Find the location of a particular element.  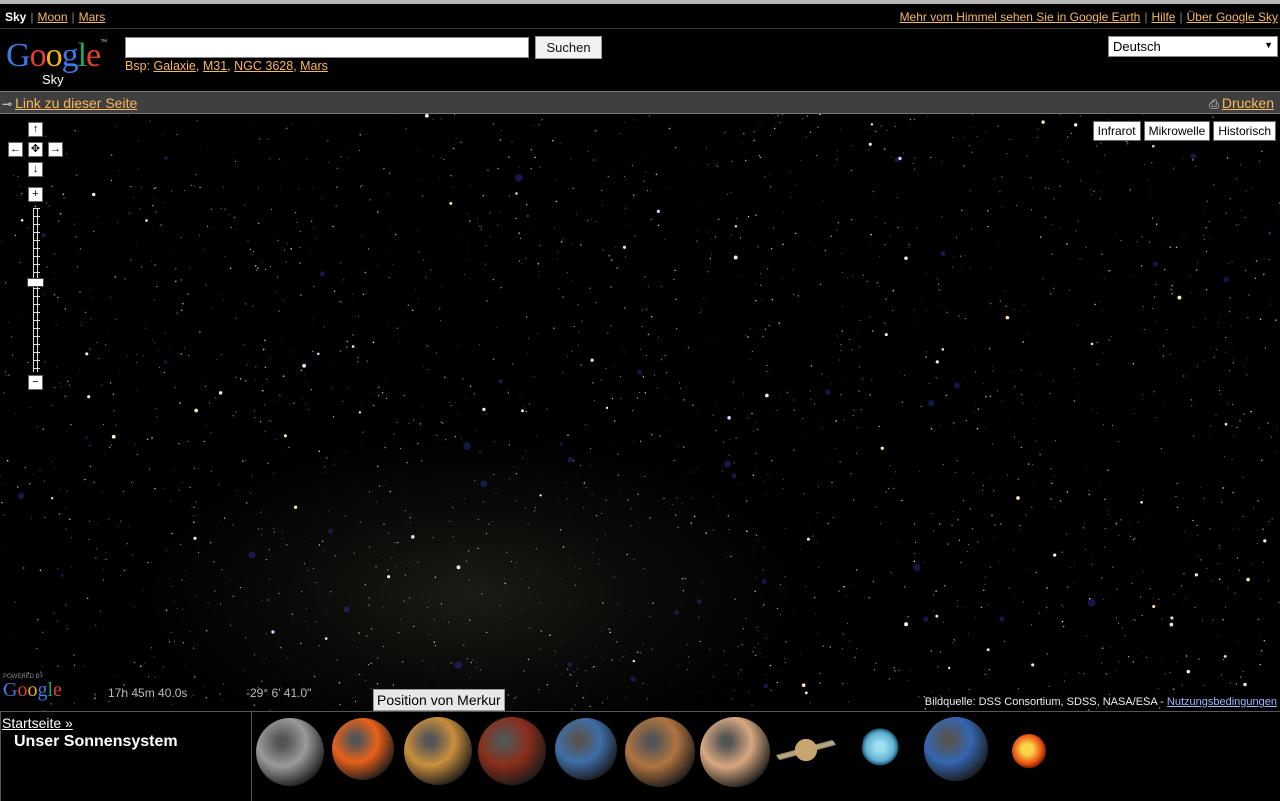

planet-saturn-icon is located at coordinates (806, 750).